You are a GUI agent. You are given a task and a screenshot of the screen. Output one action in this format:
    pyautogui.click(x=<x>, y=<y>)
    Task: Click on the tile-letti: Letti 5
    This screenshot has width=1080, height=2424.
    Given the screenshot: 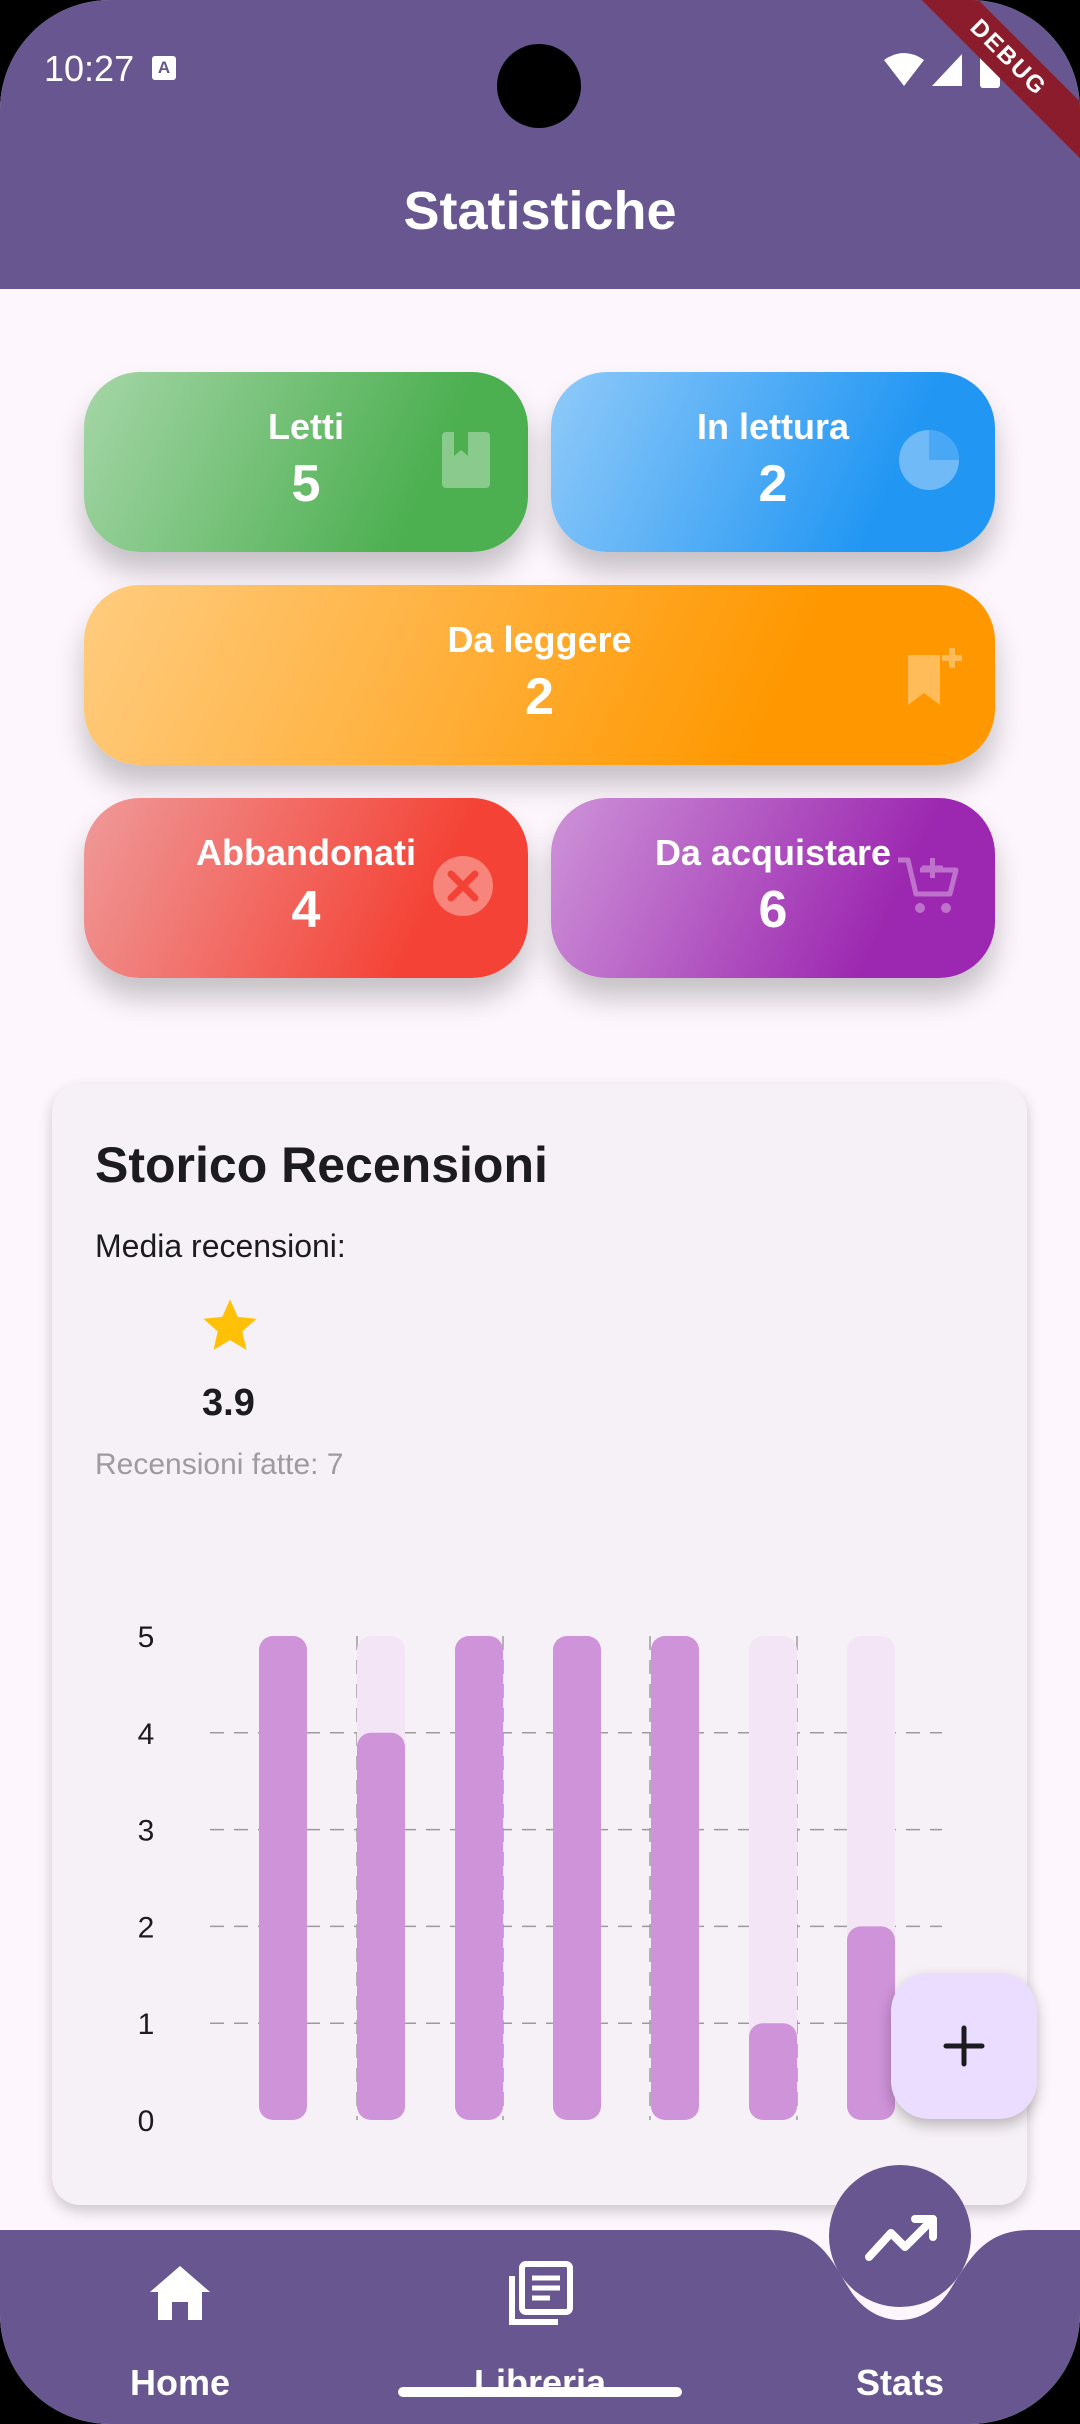 What is the action you would take?
    pyautogui.click(x=306, y=462)
    